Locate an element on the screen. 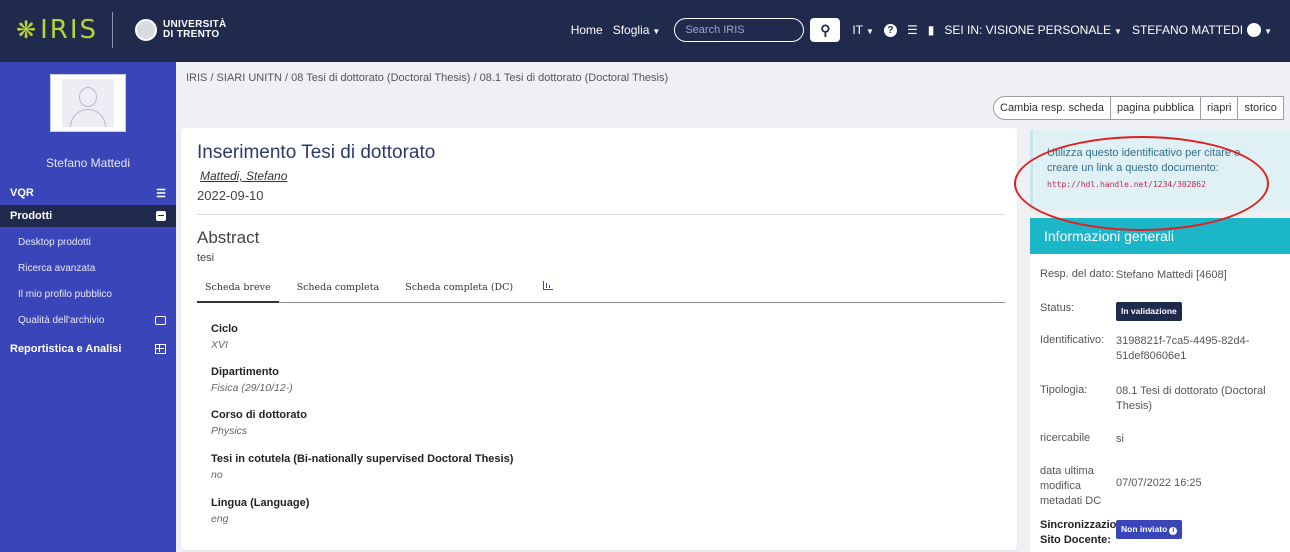 The height and width of the screenshot is (552, 1290). info-row-status: Status: In validazione is located at coordinates (1165, 311).